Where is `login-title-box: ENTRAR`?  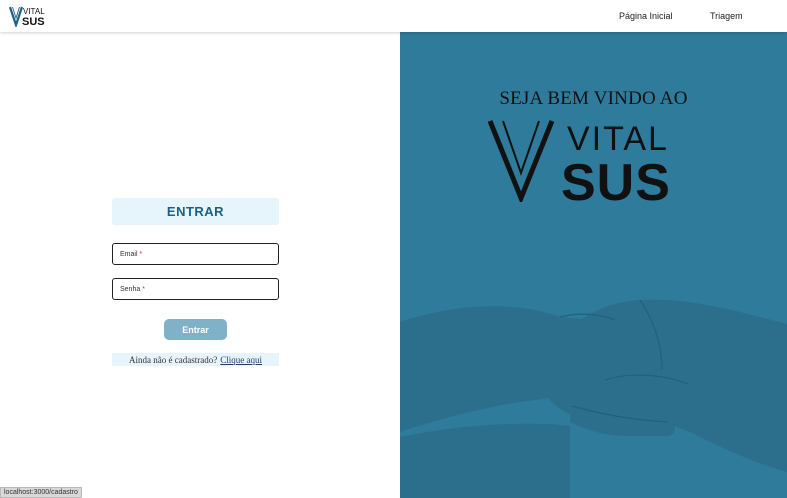
login-title-box: ENTRAR is located at coordinates (195, 211).